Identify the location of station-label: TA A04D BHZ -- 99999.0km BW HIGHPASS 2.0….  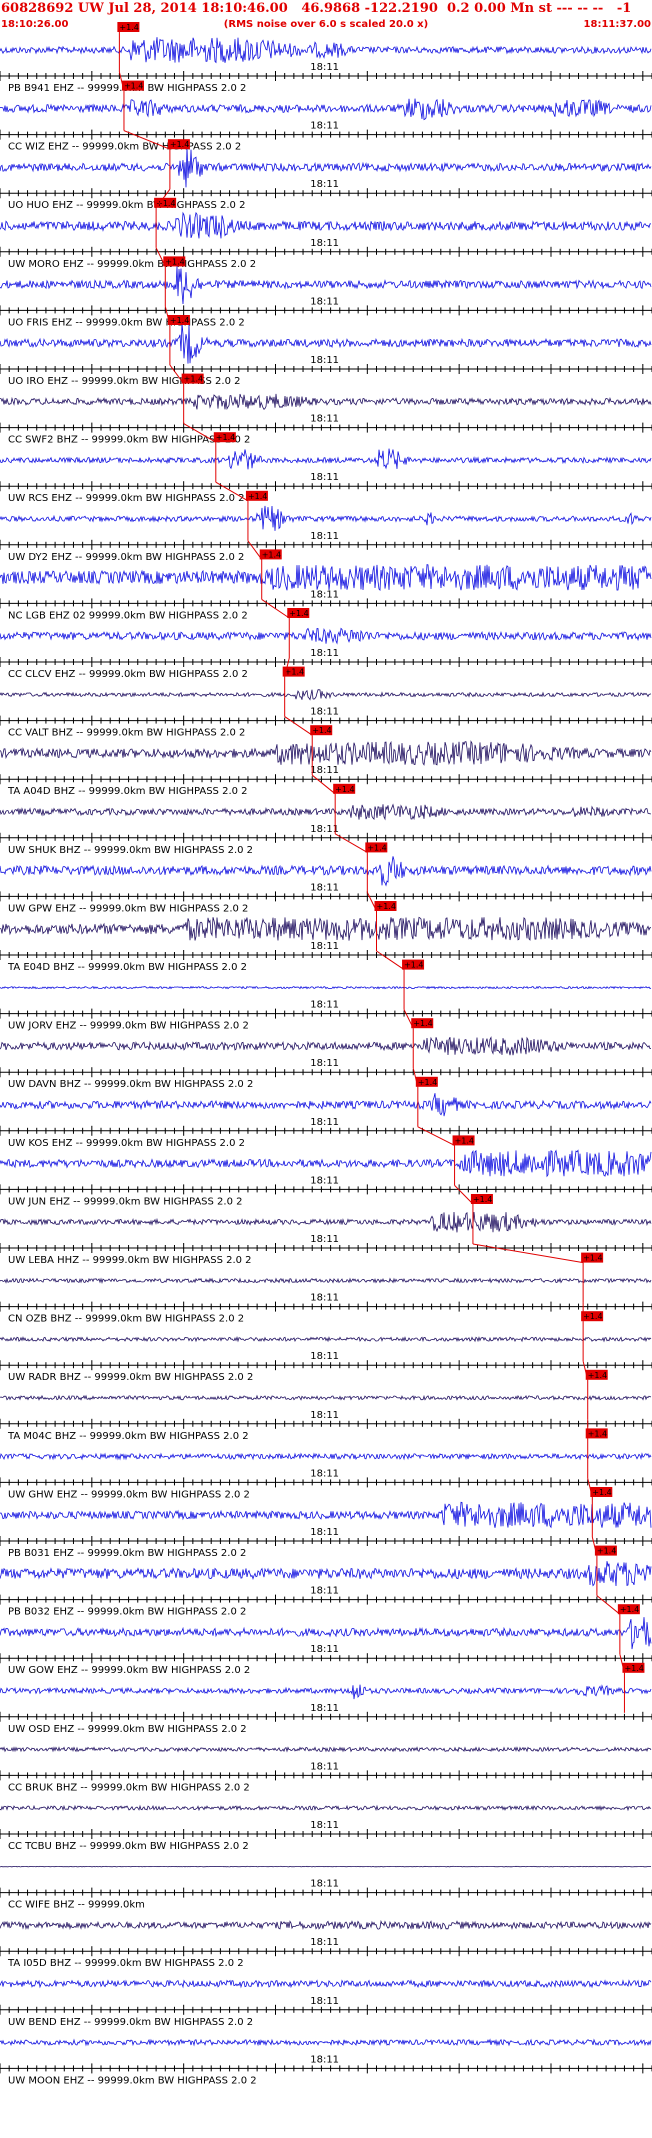
(127, 791).